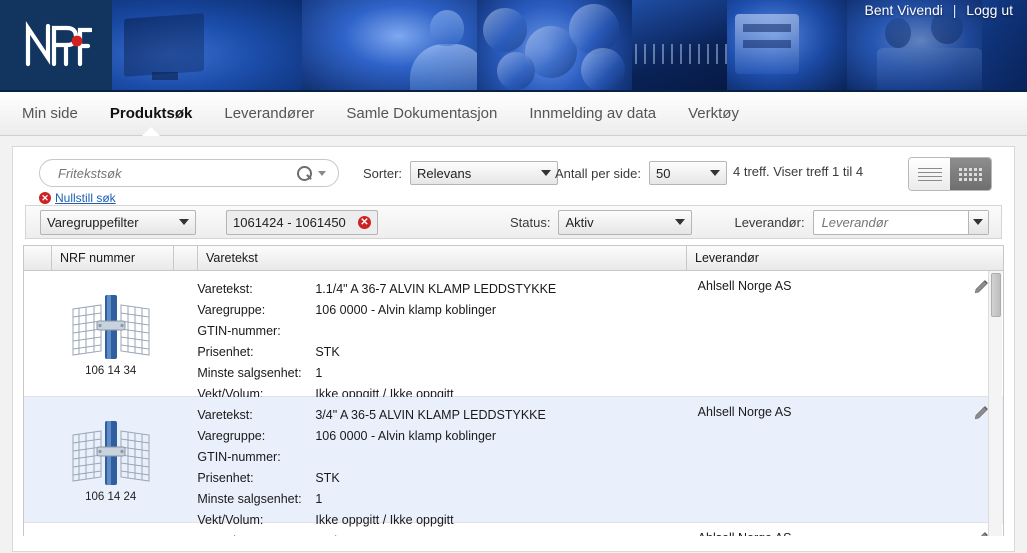 The image size is (1027, 553). I want to click on user-bar: Bent Vivendi | Logg ut, so click(939, 10).